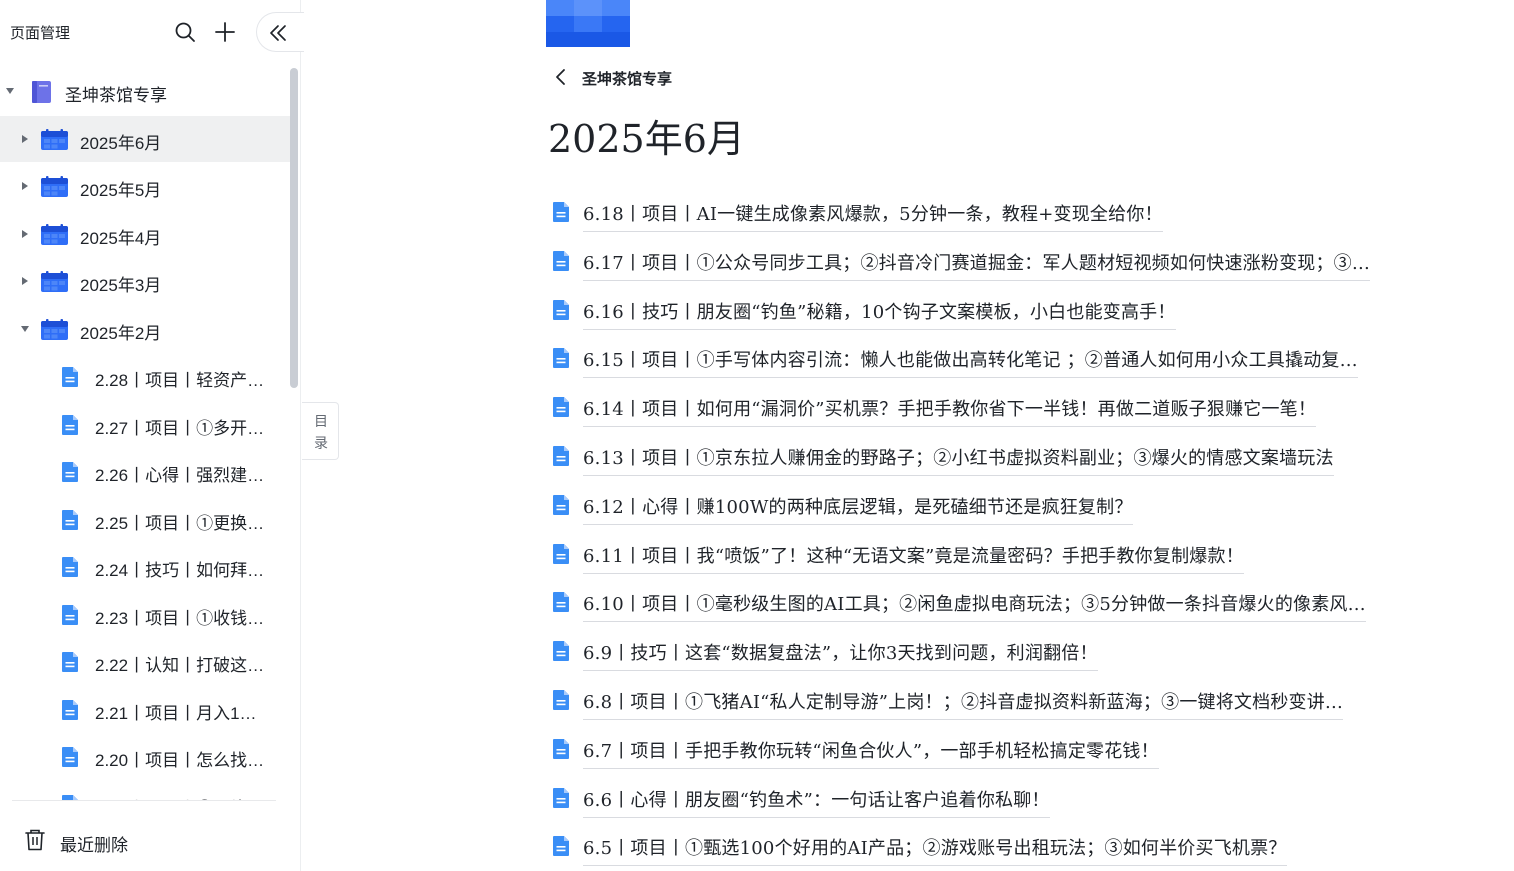 The width and height of the screenshot is (1514, 871). I want to click on page-cover-icon, so click(588, 23).